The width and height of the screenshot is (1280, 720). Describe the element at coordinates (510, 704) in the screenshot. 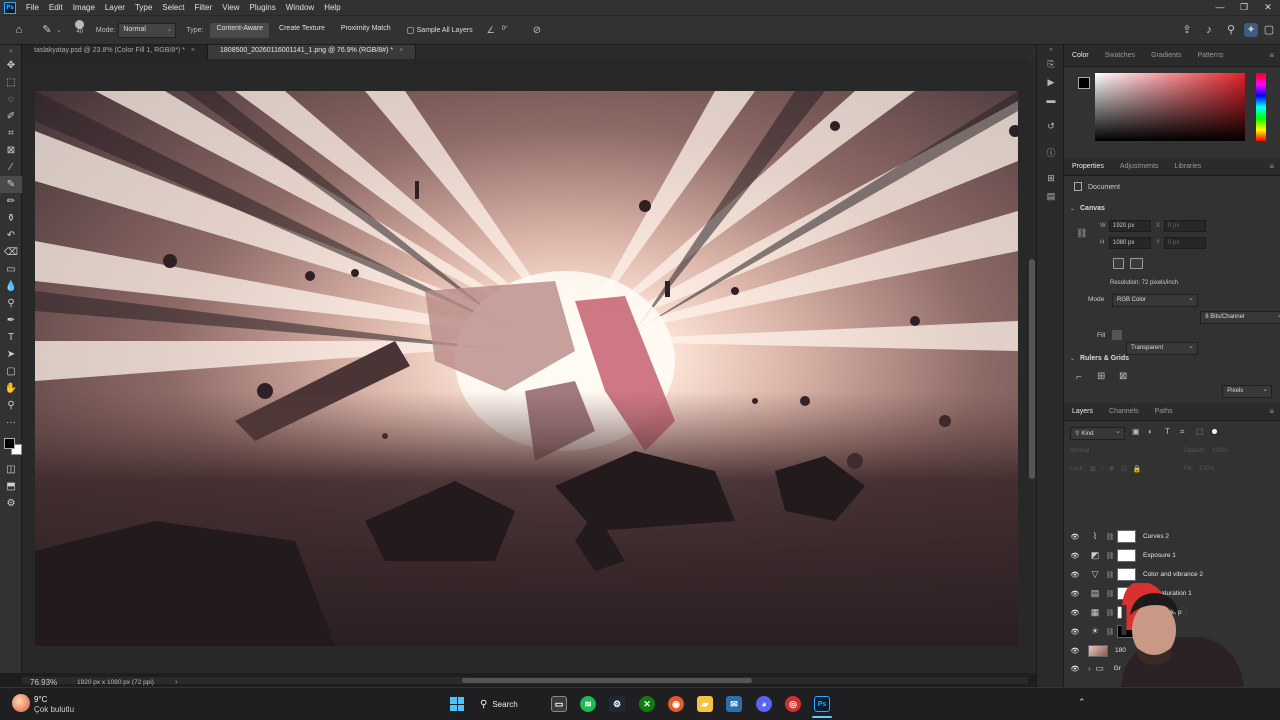

I see `taskbar-search: ⚲ Search` at that location.